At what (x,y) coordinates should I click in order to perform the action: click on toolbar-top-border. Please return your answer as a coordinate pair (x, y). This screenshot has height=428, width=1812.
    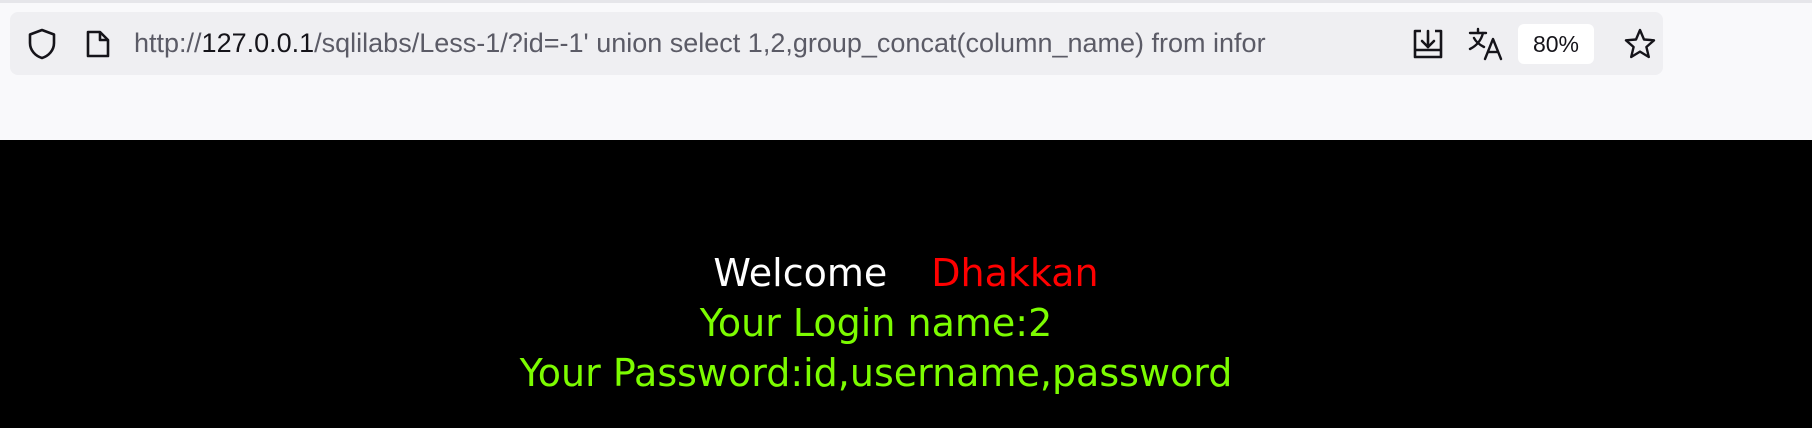
    Looking at the image, I should click on (906, 1).